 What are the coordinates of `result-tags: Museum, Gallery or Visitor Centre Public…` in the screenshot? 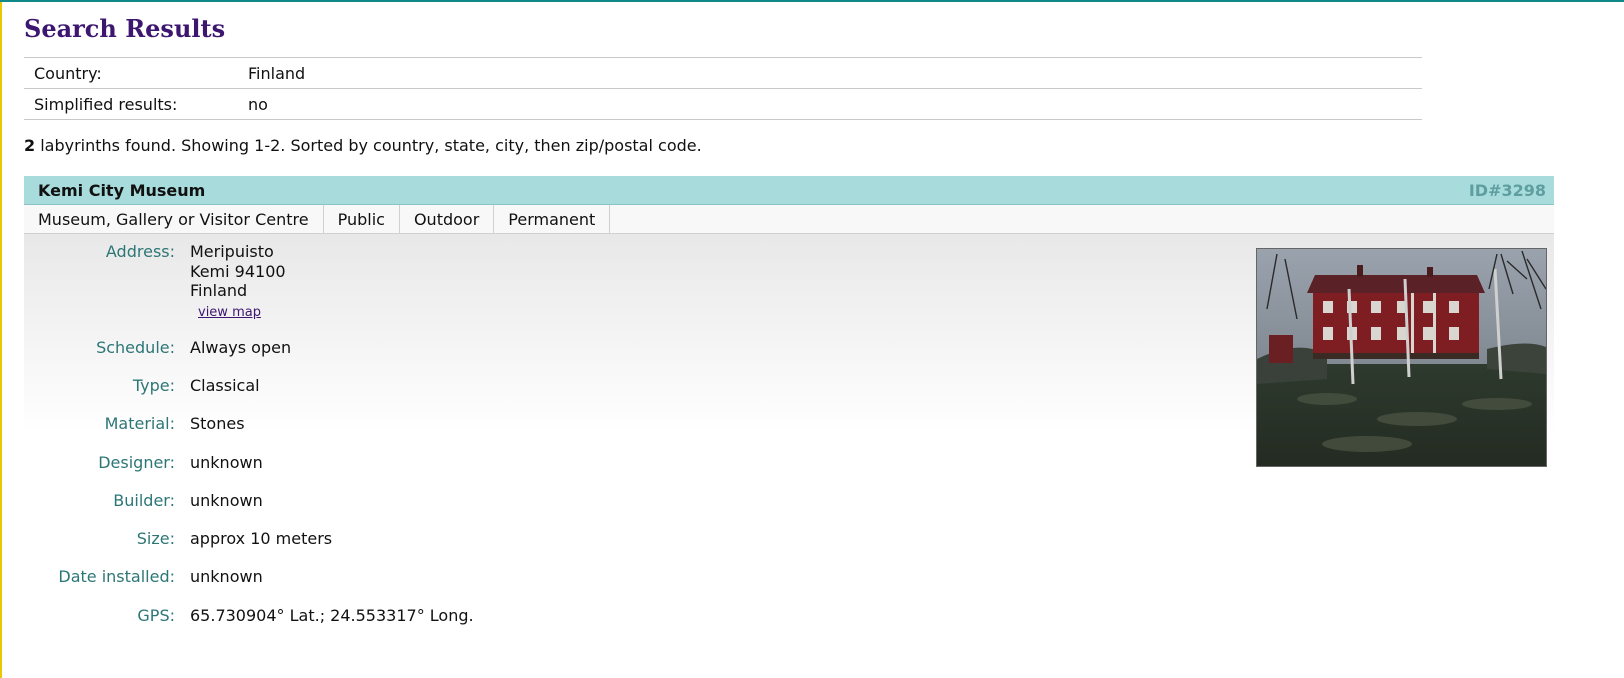 It's located at (789, 219).